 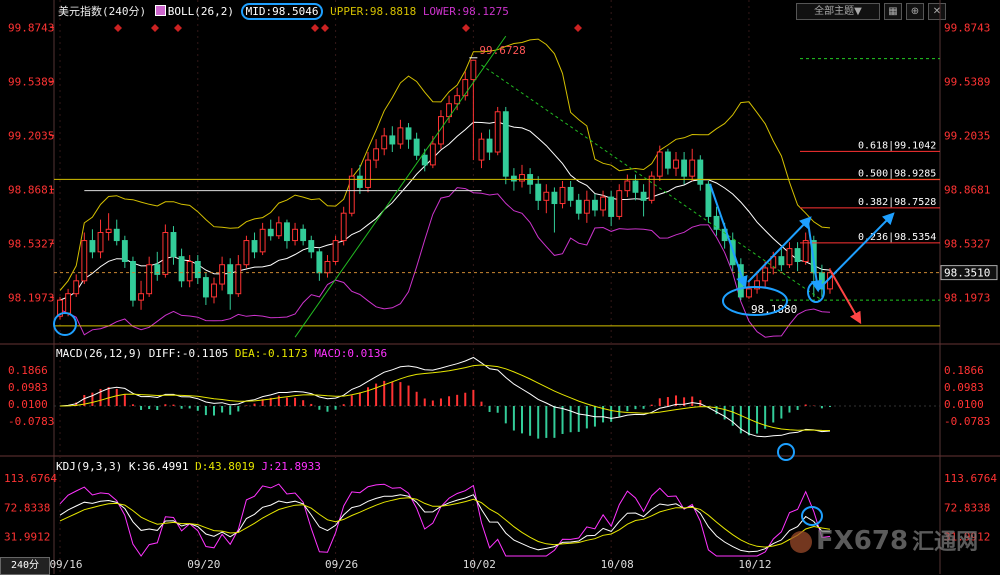 What do you see at coordinates (862, 541) in the screenshot?
I see `watermark-brand: FX678` at bounding box center [862, 541].